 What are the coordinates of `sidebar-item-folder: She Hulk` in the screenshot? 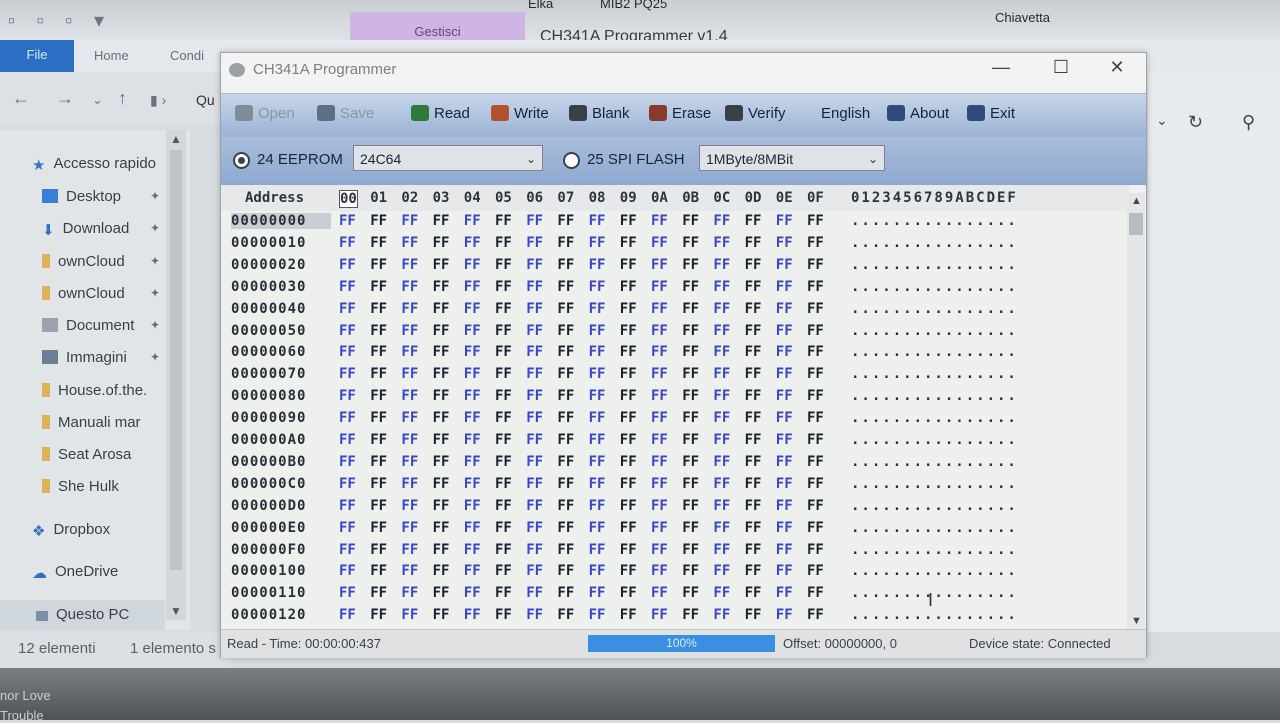 It's located at (103, 493).